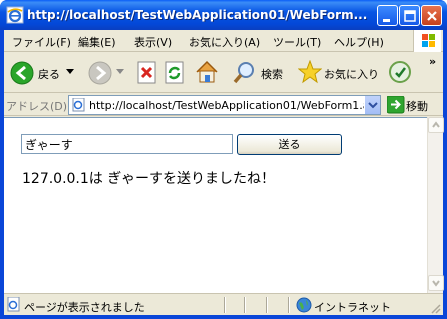 The height and width of the screenshot is (319, 447). What do you see at coordinates (396, 105) in the screenshot?
I see `go-icon` at bounding box center [396, 105].